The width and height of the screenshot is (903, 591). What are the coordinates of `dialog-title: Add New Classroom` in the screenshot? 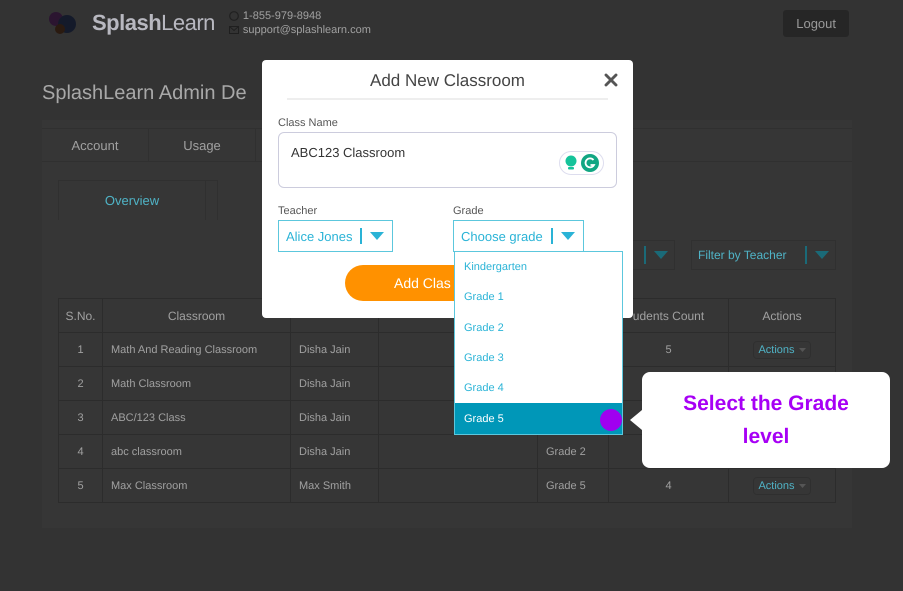 It's located at (447, 80).